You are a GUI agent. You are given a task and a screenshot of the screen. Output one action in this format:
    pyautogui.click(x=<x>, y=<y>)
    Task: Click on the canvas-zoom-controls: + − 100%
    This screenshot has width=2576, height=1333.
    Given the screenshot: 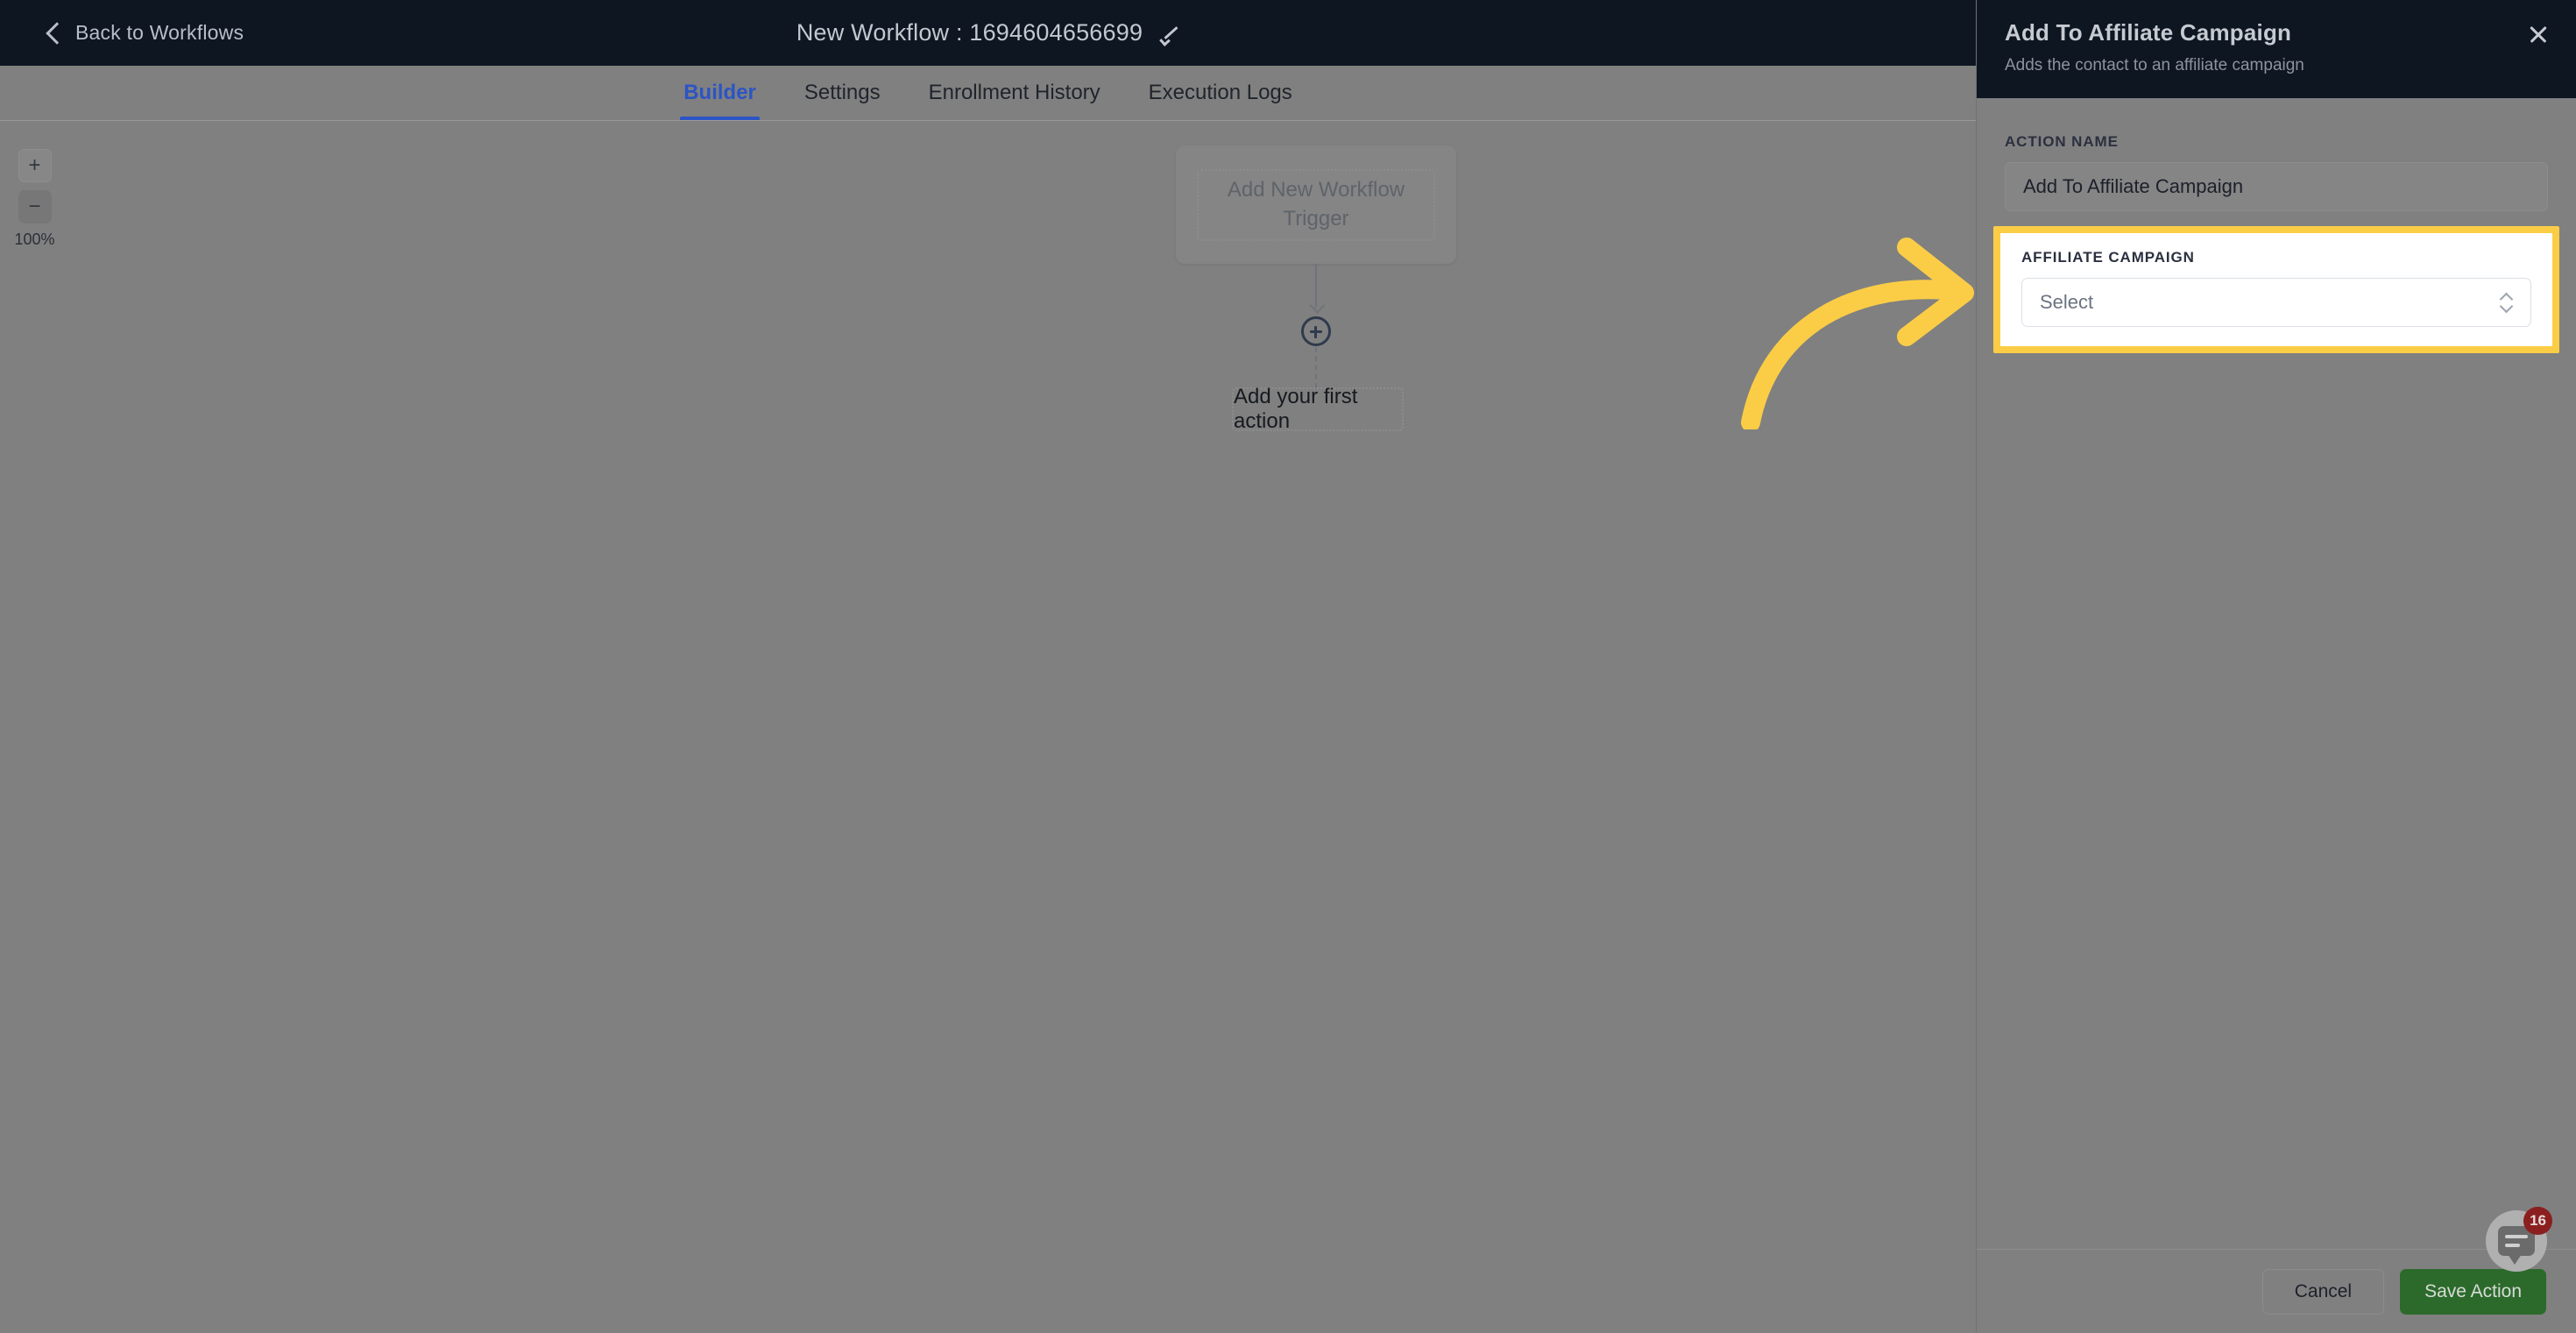 What is the action you would take?
    pyautogui.click(x=35, y=199)
    